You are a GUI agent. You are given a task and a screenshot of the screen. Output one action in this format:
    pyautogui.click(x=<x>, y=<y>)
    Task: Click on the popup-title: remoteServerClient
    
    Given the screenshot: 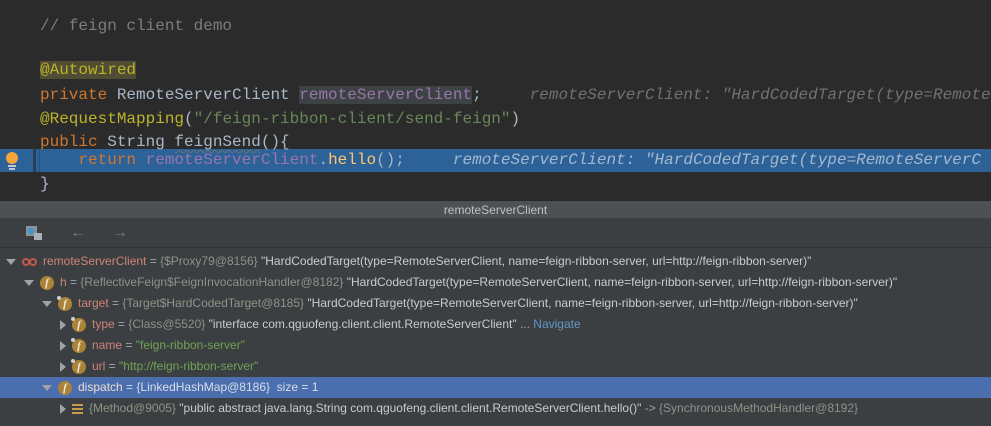 What is the action you would take?
    pyautogui.click(x=495, y=209)
    